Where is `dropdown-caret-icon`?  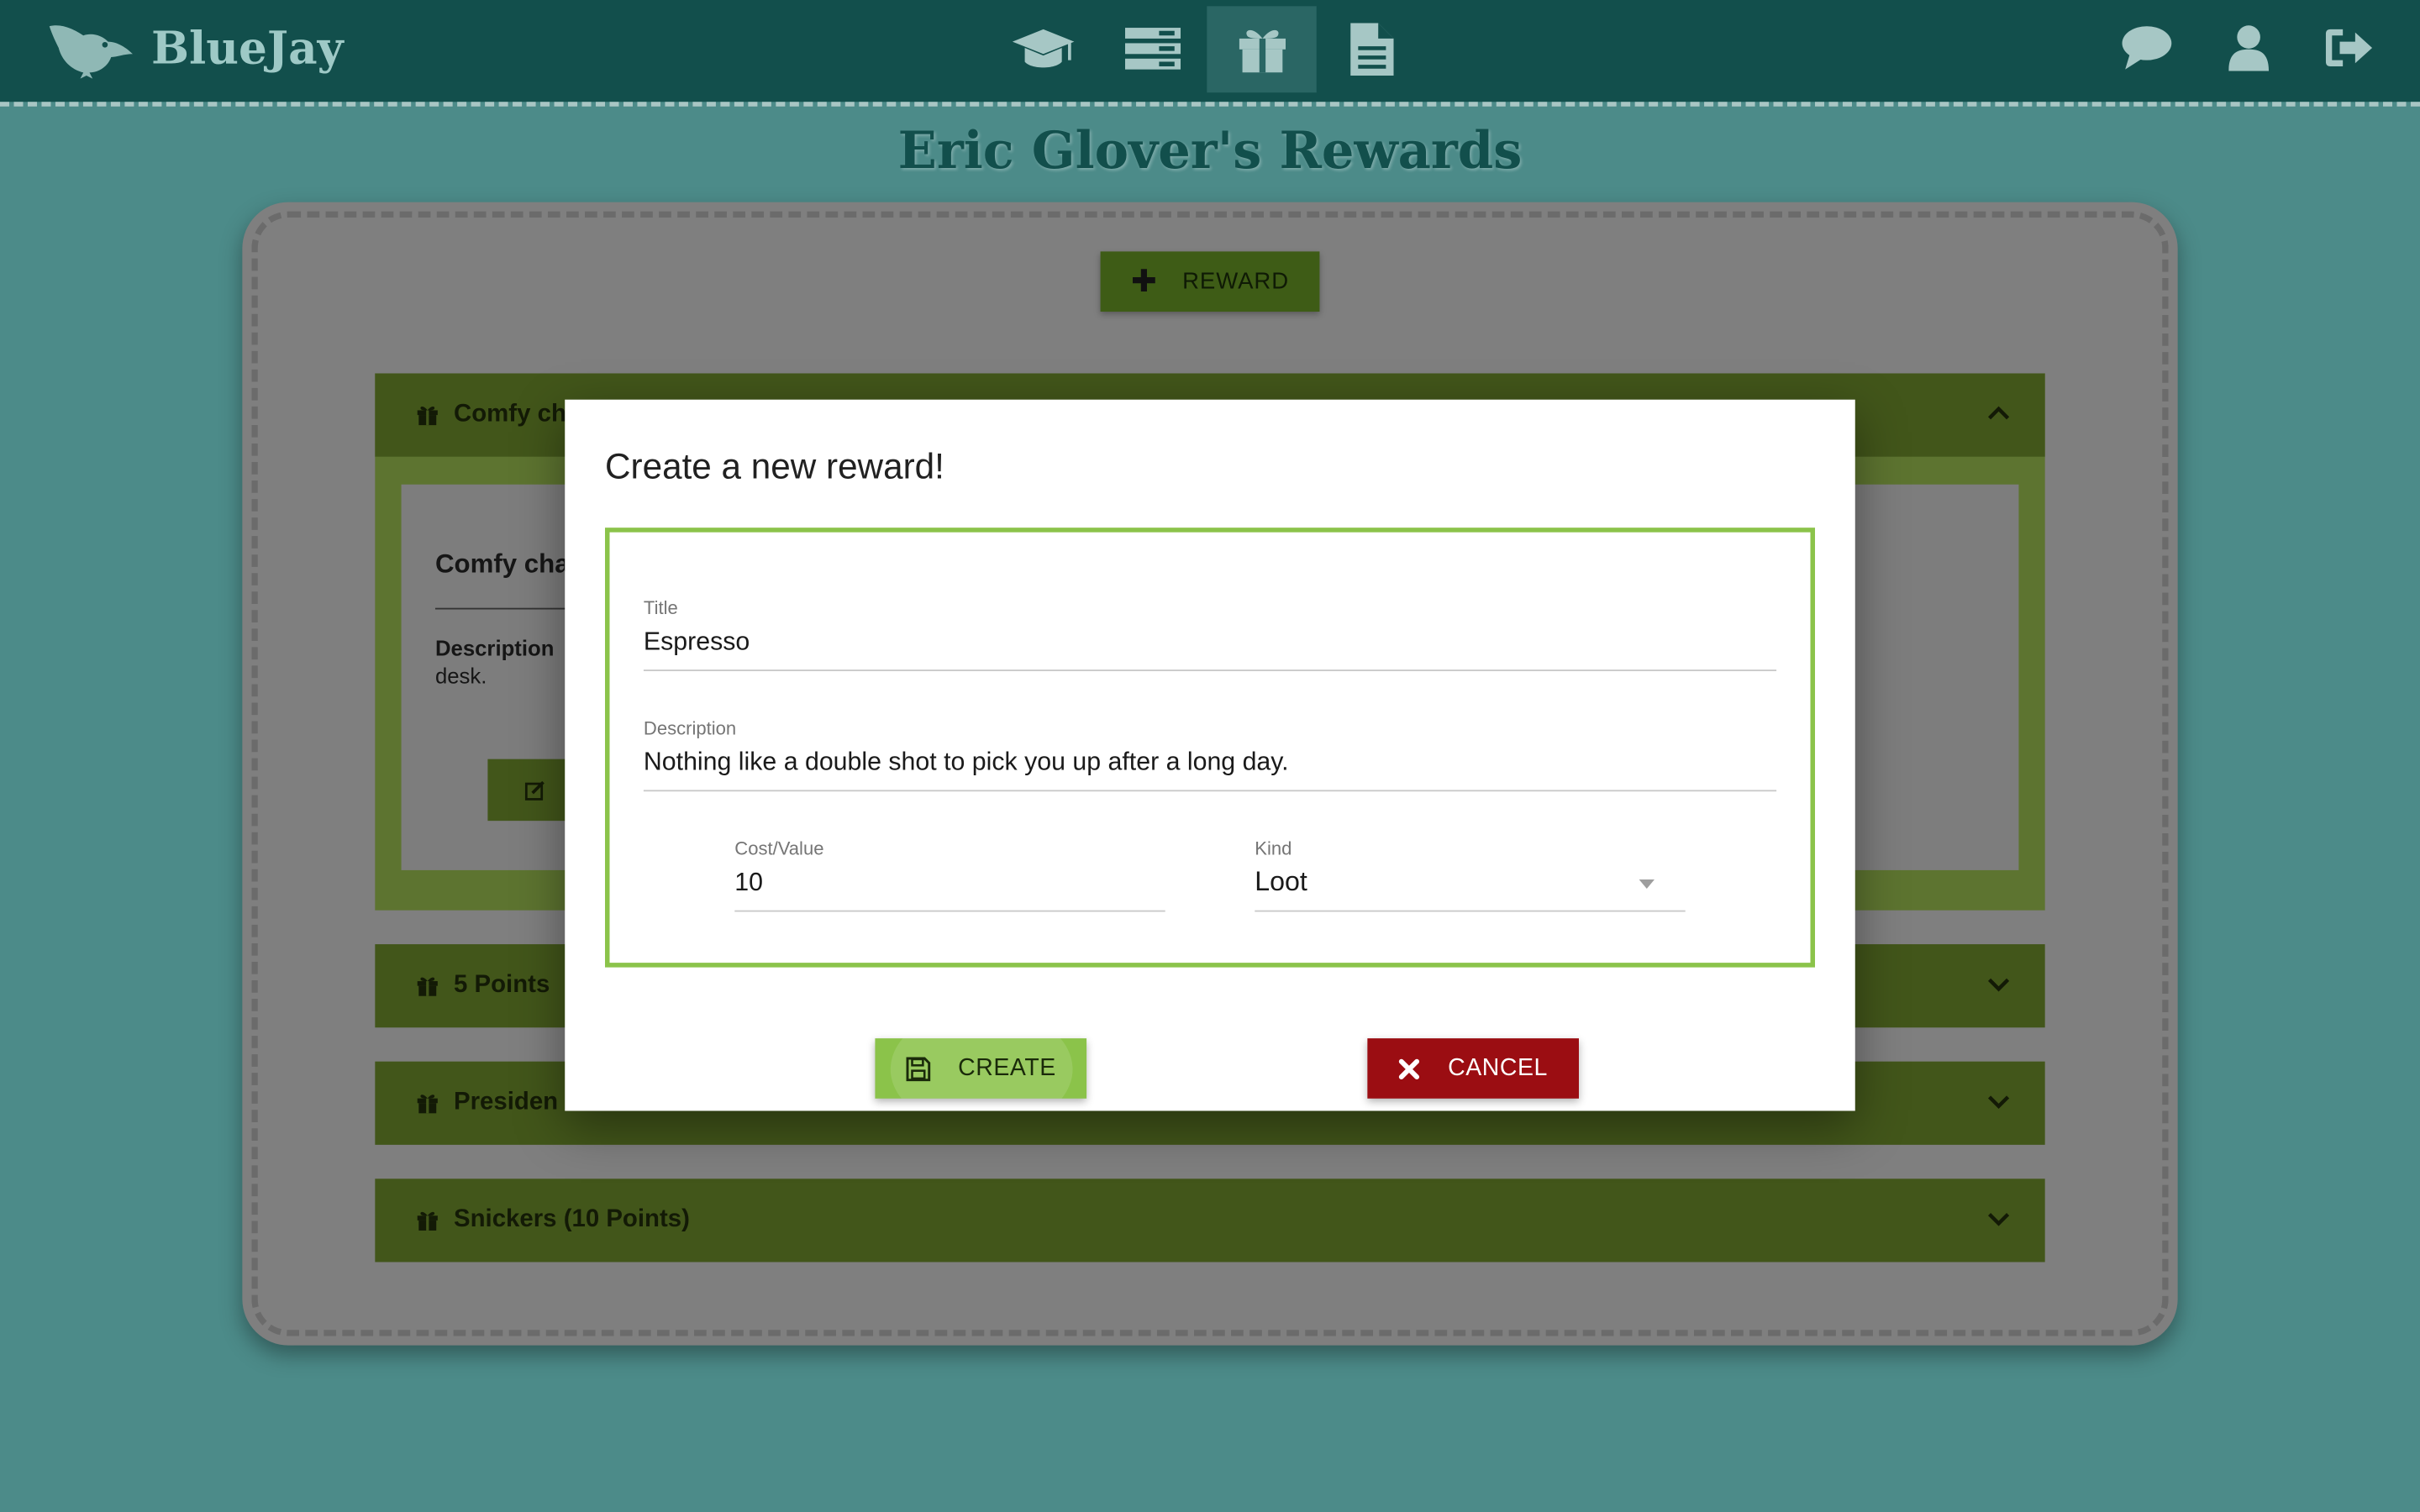 dropdown-caret-icon is located at coordinates (1647, 884).